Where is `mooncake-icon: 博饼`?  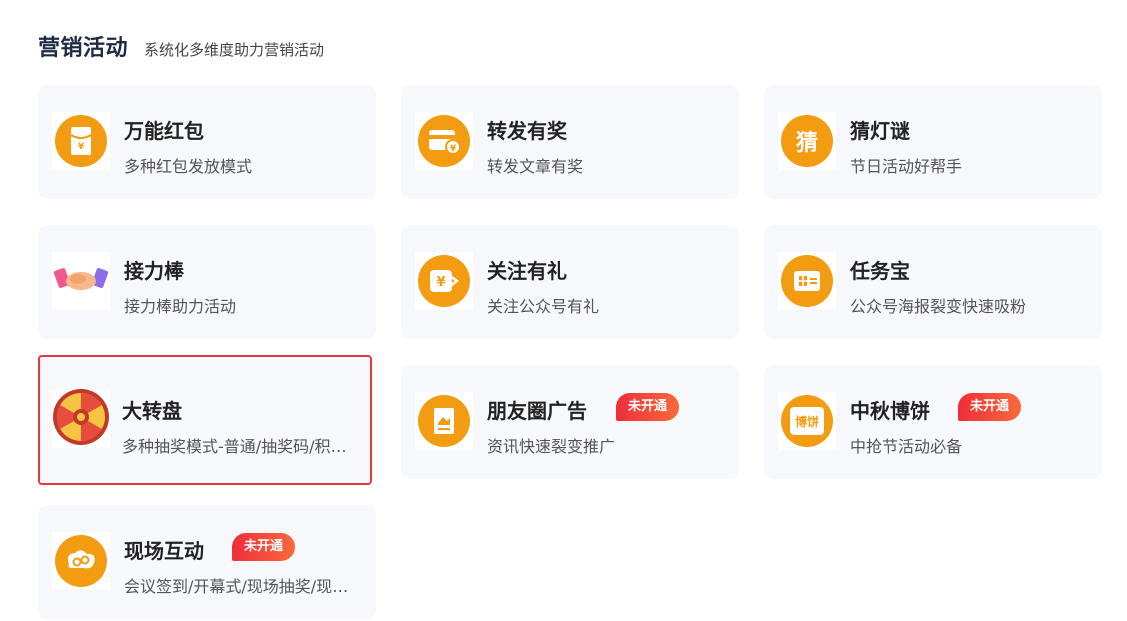
mooncake-icon: 博饼 is located at coordinates (807, 421).